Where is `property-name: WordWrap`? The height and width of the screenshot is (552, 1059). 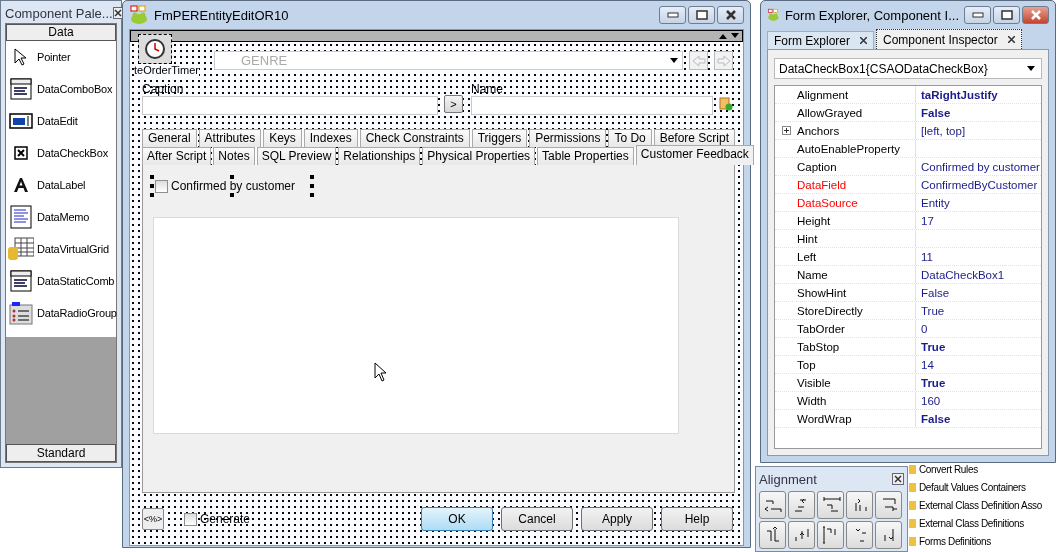 property-name: WordWrap is located at coordinates (856, 418).